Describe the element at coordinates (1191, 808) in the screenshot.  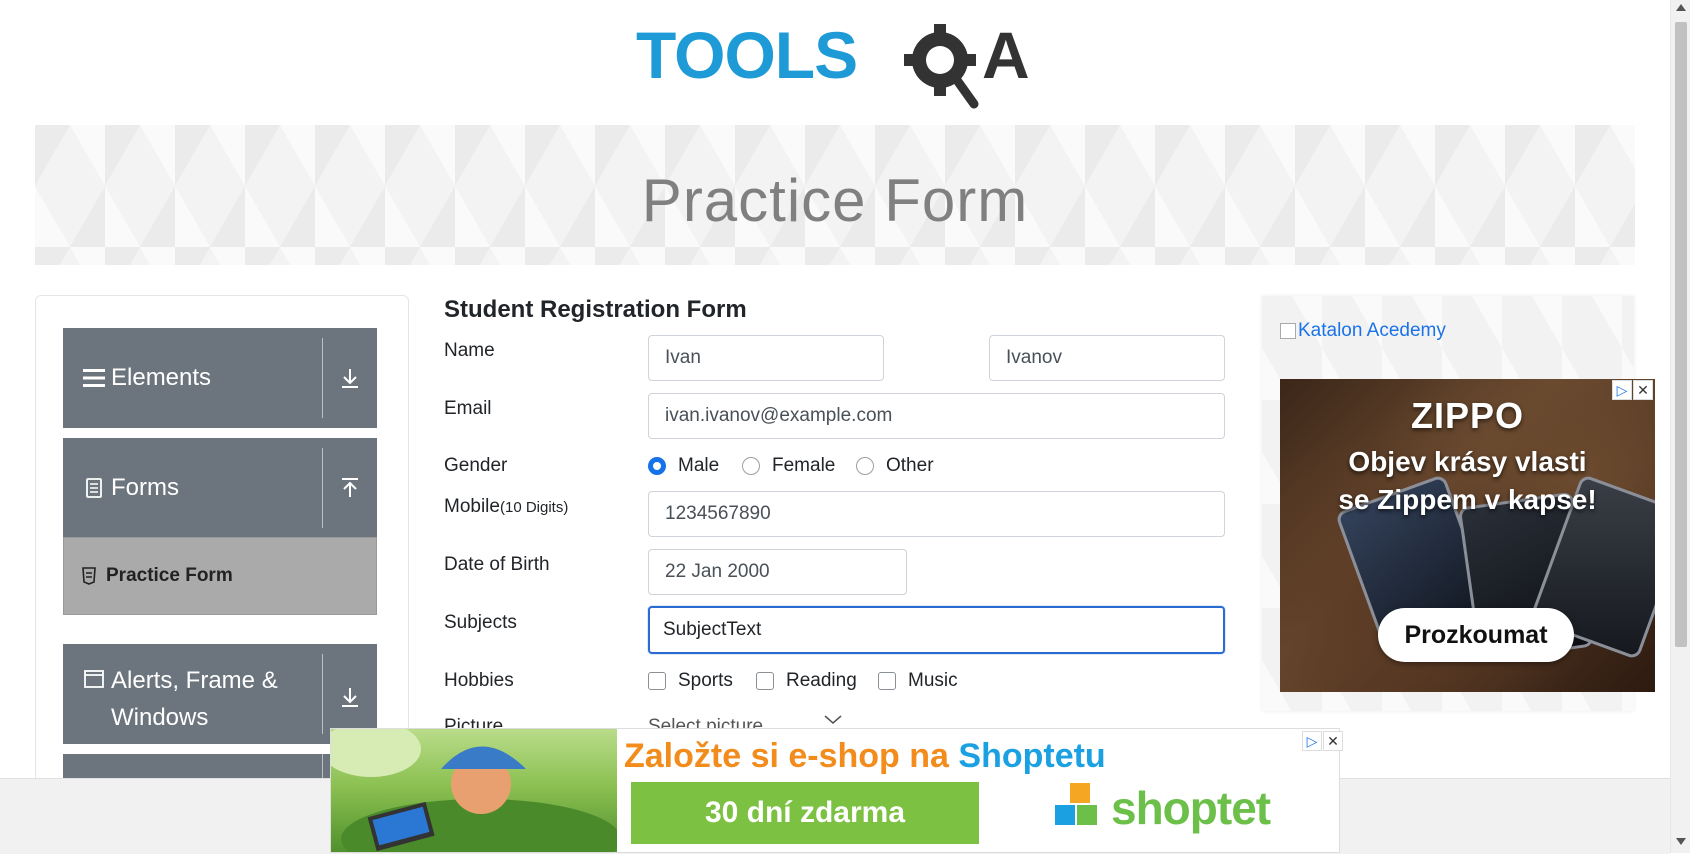
I see `shoptet-brand-text: shoptet` at that location.